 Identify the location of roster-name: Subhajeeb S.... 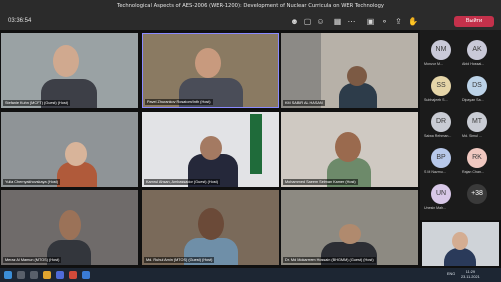
(436, 100).